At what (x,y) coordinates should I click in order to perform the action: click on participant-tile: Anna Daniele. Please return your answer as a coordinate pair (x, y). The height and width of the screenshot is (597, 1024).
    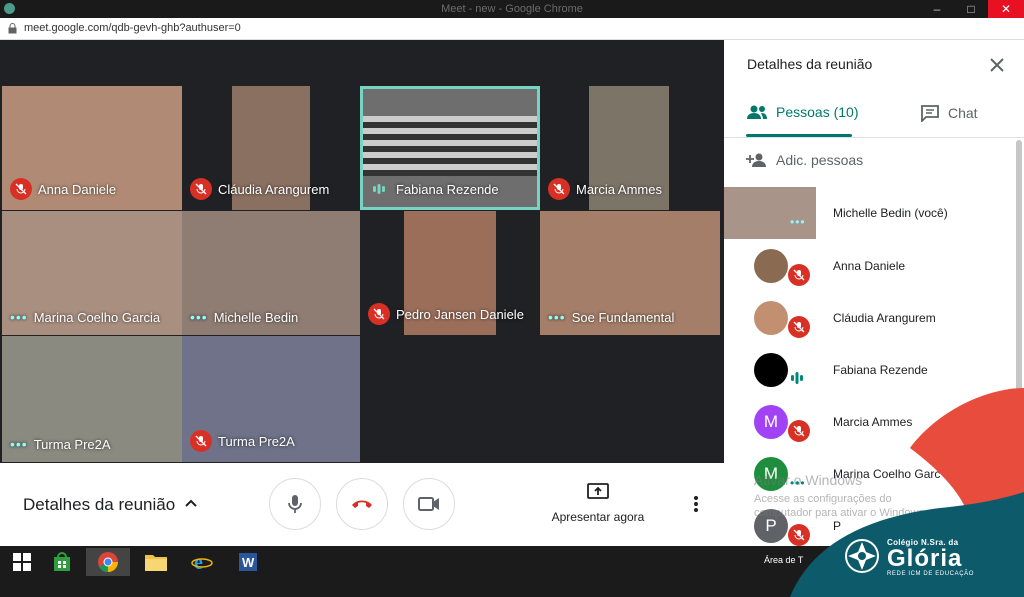
    Looking at the image, I should click on (92, 148).